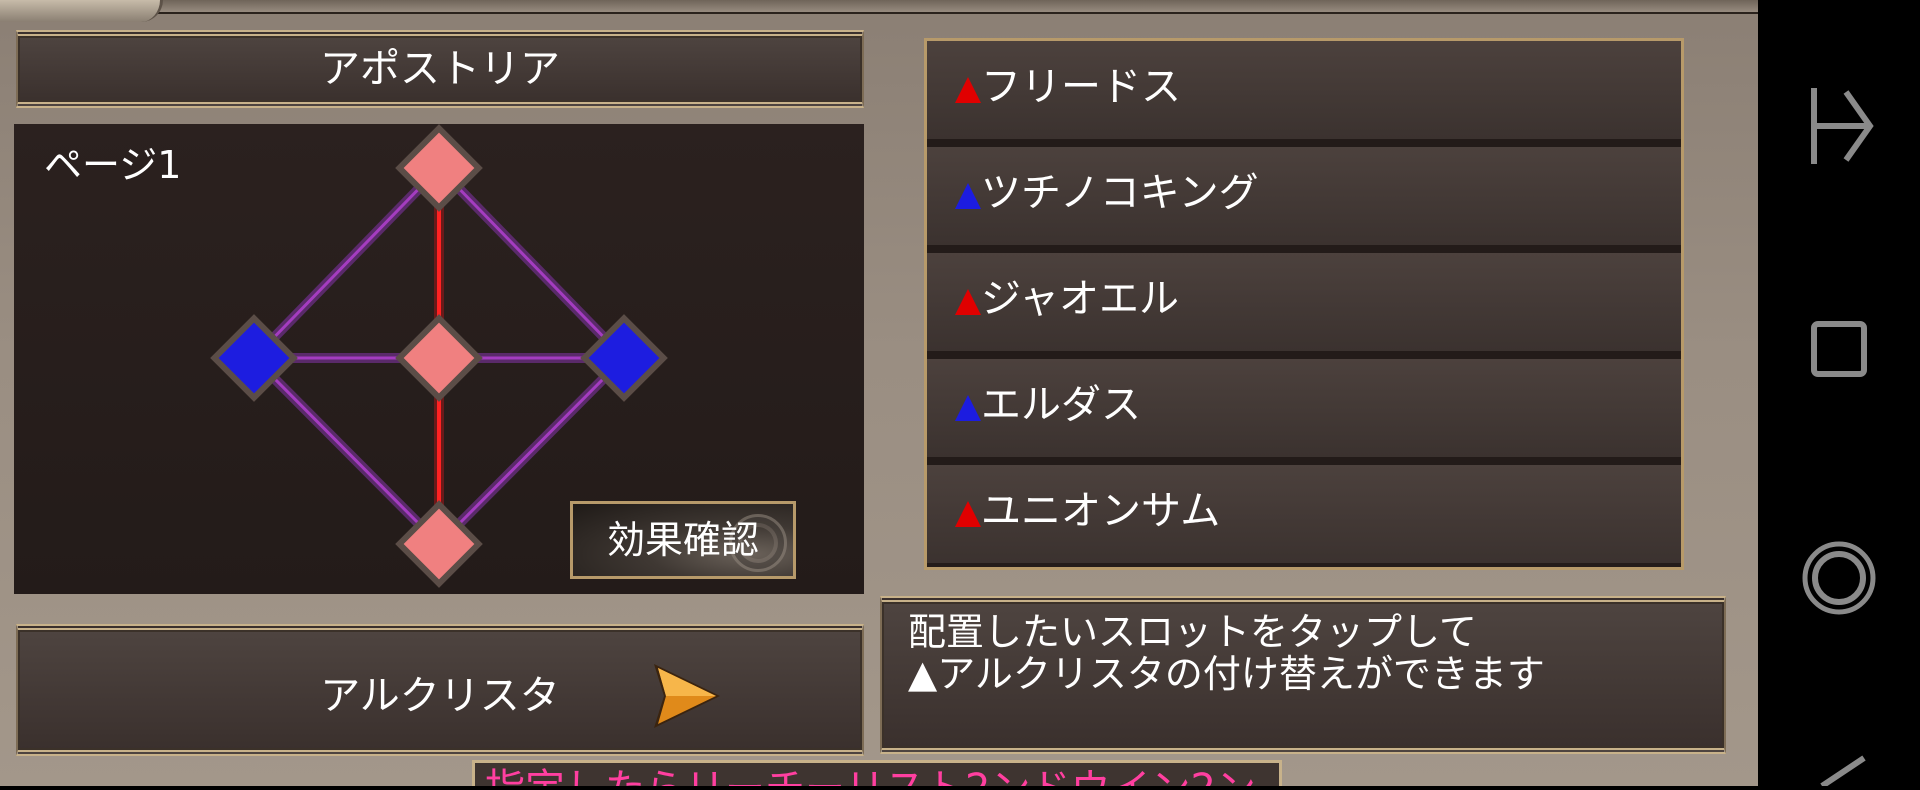 The image size is (1920, 790). I want to click on character-name: アポストリア, so click(440, 69).